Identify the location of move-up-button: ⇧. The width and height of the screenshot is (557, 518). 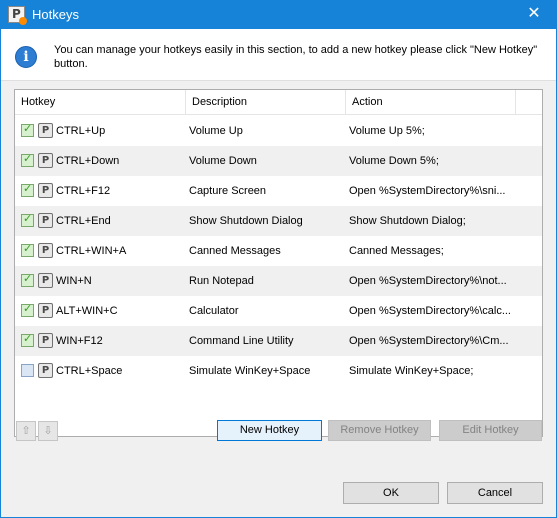
(26, 431).